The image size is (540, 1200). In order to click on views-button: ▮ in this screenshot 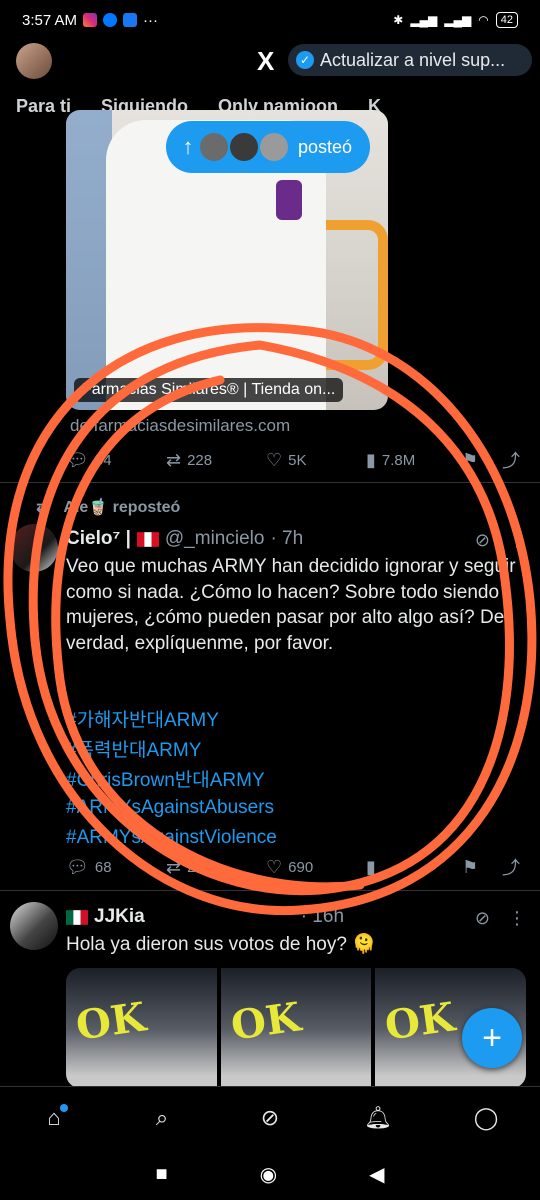, I will do `click(414, 867)`.